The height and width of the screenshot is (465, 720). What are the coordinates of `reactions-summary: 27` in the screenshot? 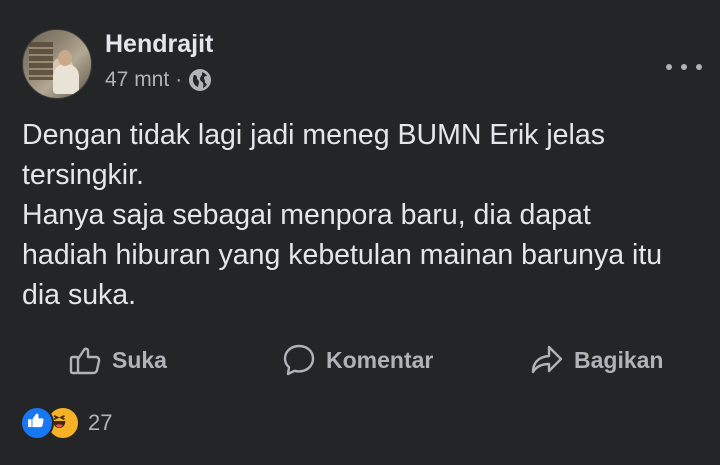 It's located at (66, 423).